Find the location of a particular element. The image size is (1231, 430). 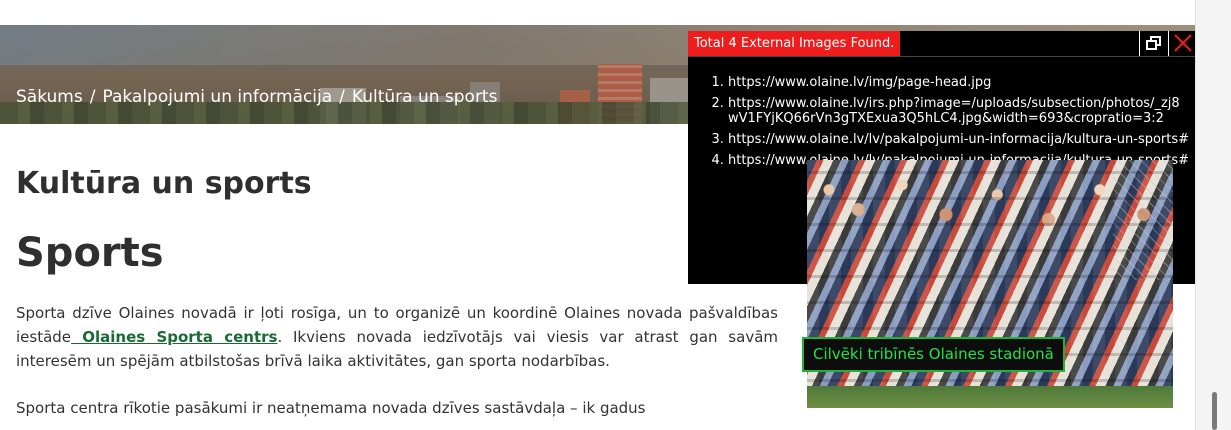

page-scrollbar is located at coordinates (1213, 215).